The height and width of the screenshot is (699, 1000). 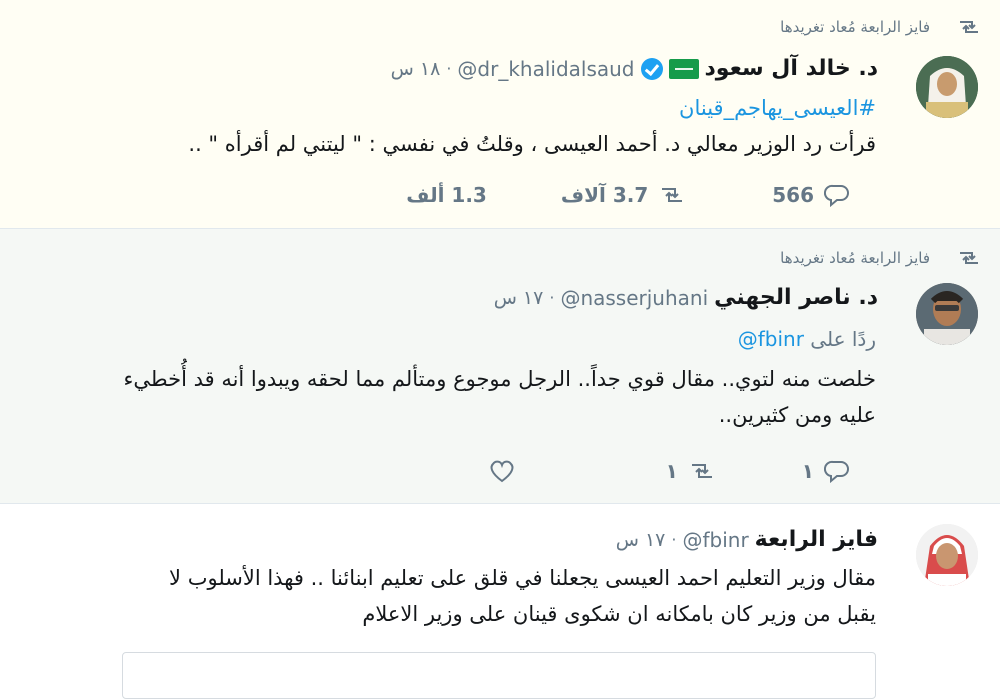 I want to click on tweet-actions: ١ ١, so click(x=664, y=471).